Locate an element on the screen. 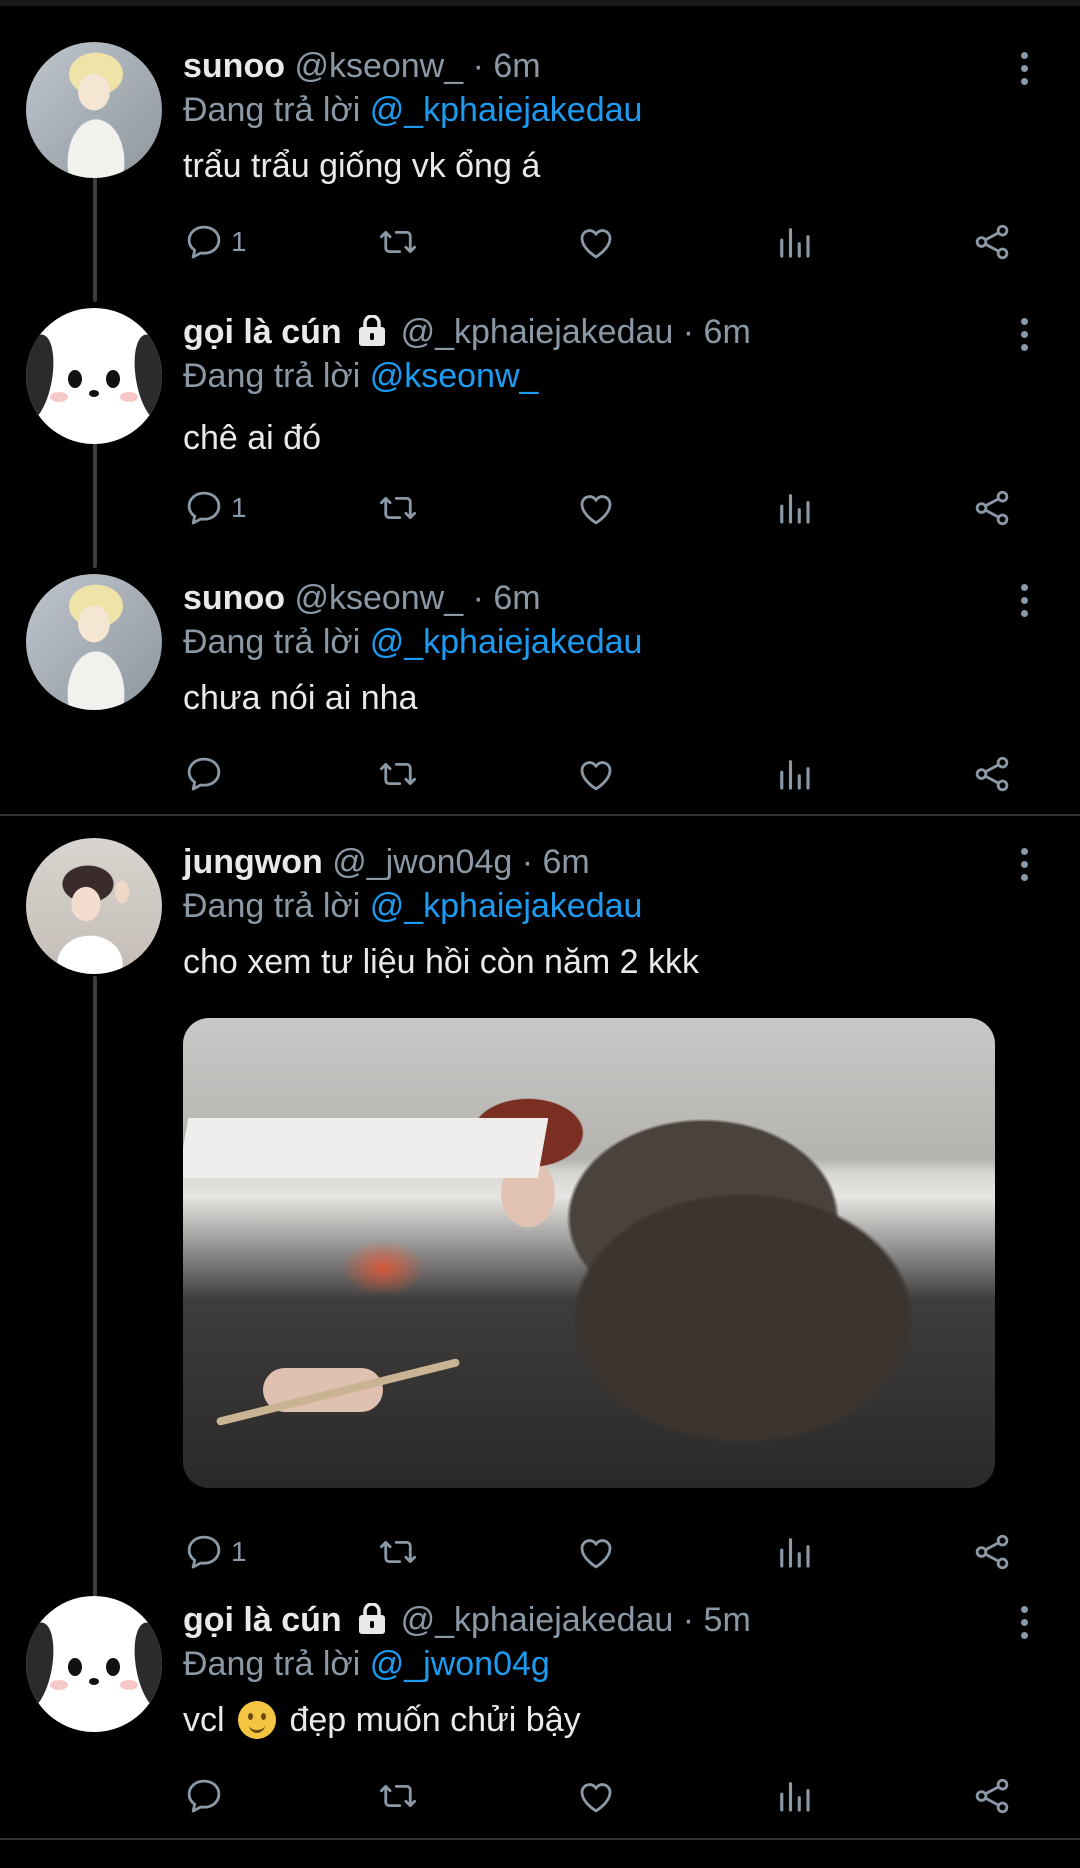  tweet-text: cho xem tư liệu hồi còn năm 2 kkk is located at coordinates (441, 962).